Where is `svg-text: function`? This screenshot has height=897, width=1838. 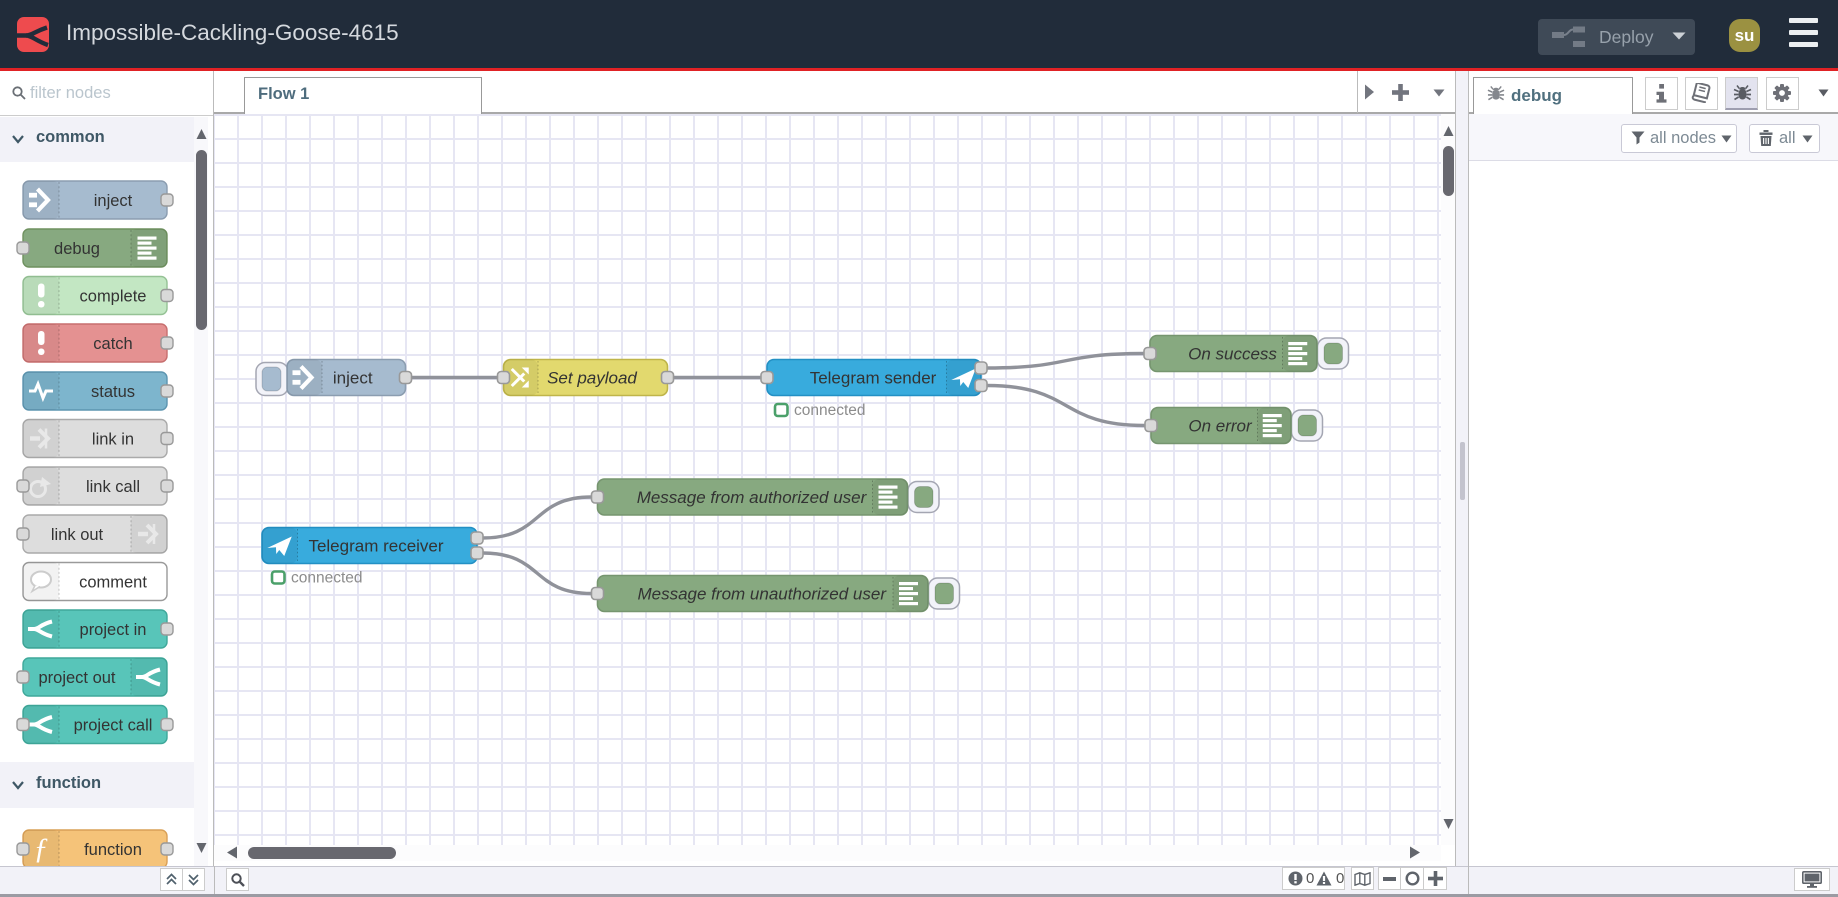
svg-text: function is located at coordinates (113, 850).